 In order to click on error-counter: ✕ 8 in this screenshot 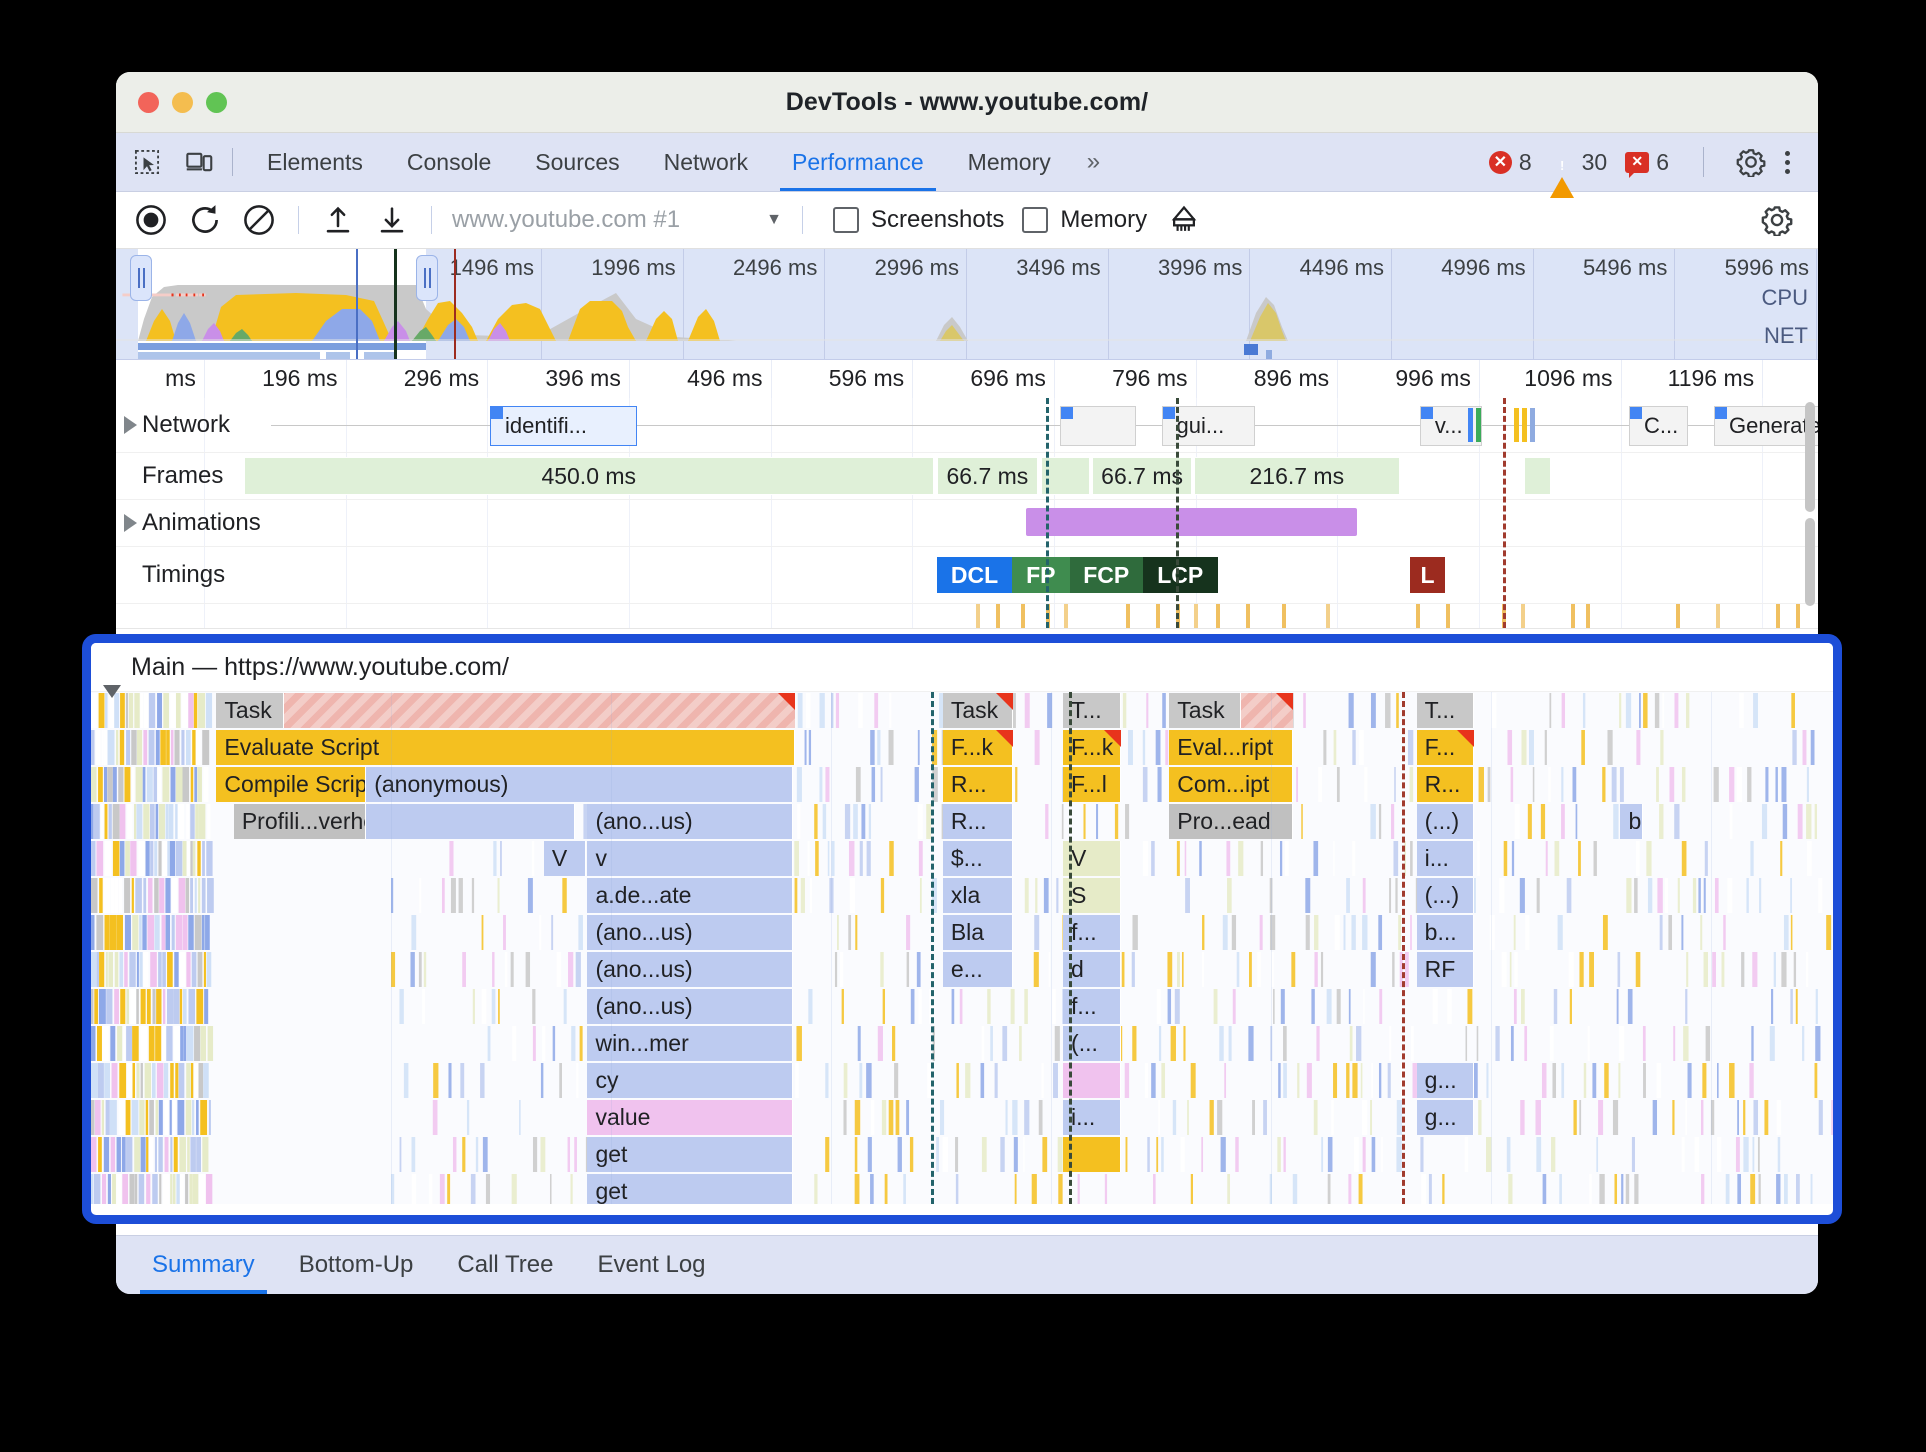, I will do `click(1510, 162)`.